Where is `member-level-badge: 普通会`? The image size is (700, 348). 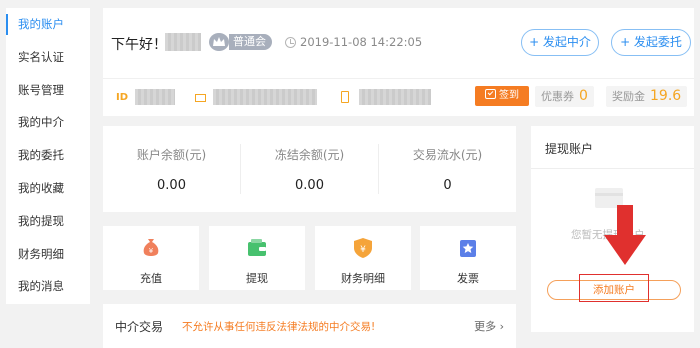
member-level-badge: 普通会 is located at coordinates (250, 42).